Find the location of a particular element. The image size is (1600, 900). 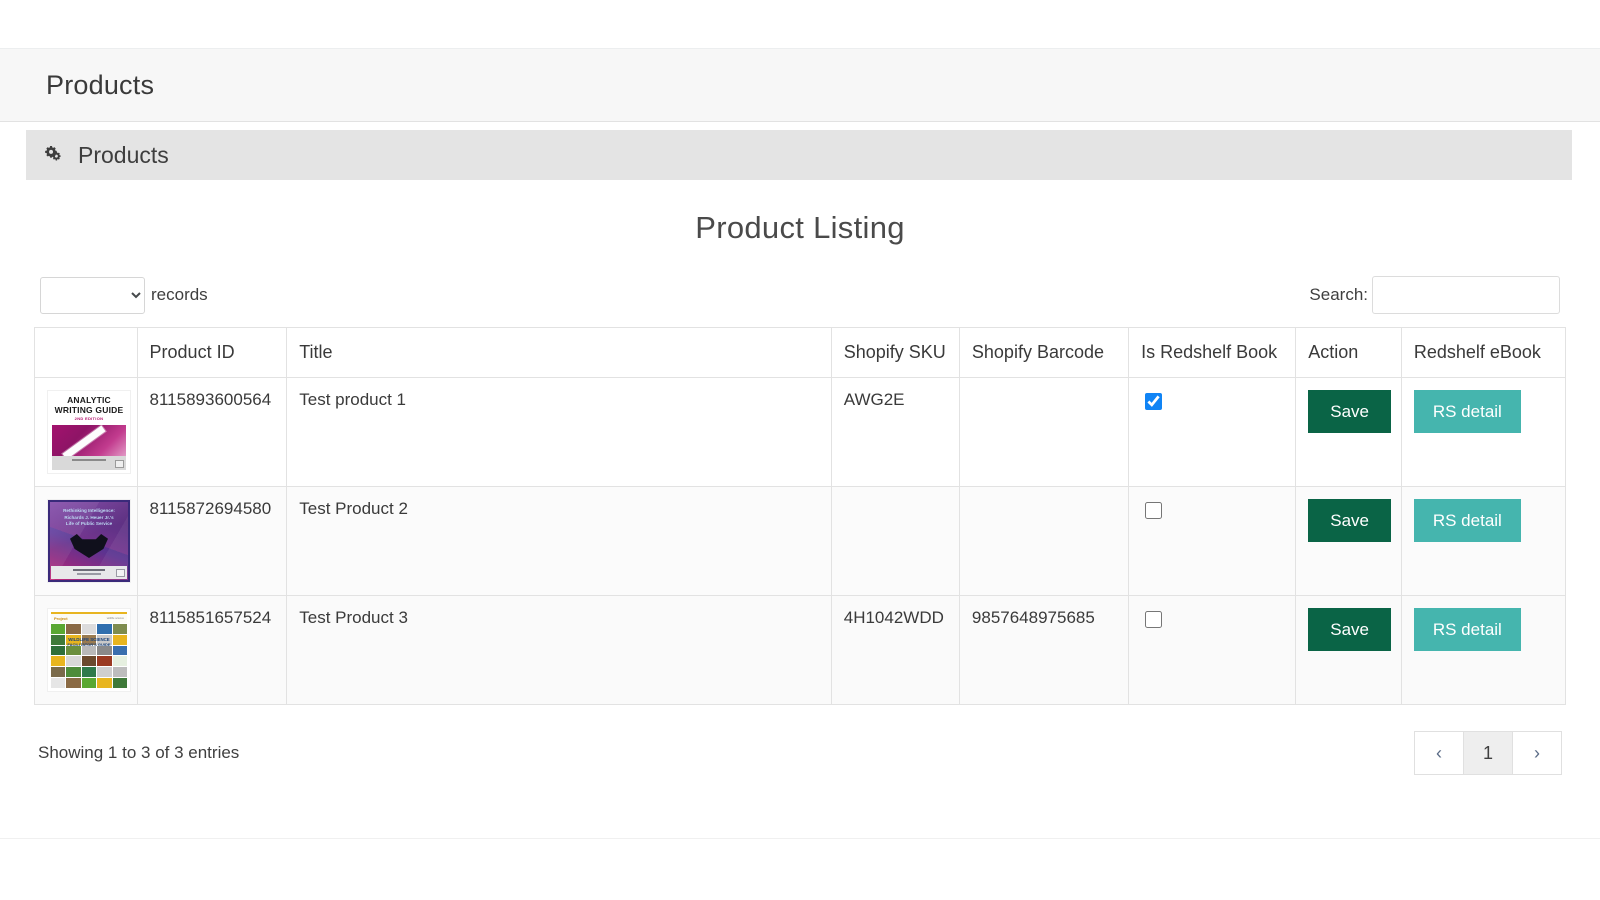

breadcrumb-wrapper: Products is located at coordinates (800, 151).